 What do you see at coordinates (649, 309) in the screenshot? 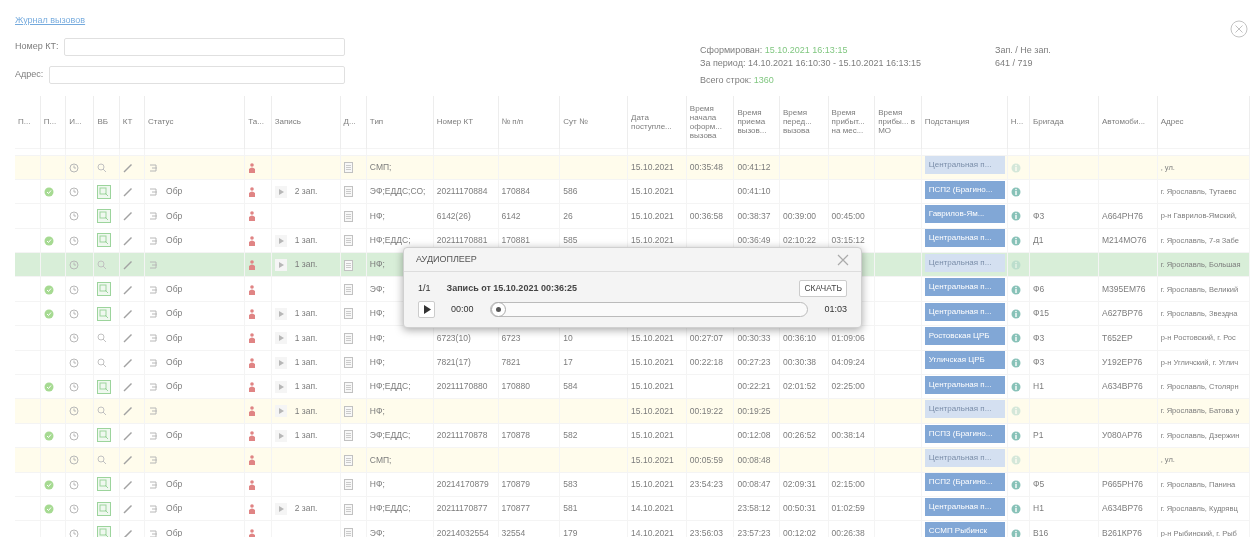
I see `seek-track` at bounding box center [649, 309].